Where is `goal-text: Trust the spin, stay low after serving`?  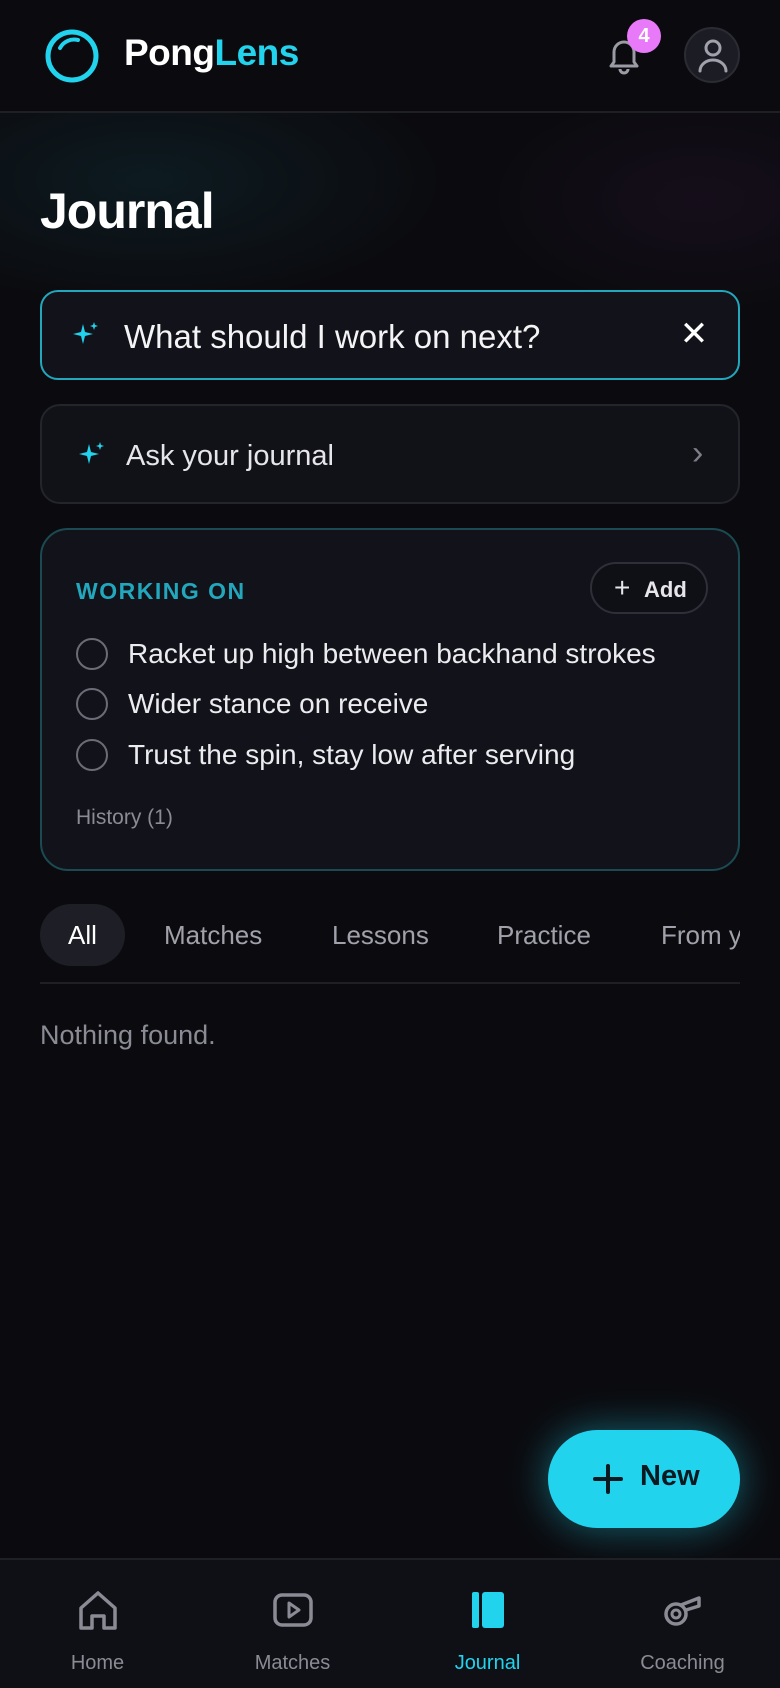 goal-text: Trust the spin, stay low after serving is located at coordinates (352, 754).